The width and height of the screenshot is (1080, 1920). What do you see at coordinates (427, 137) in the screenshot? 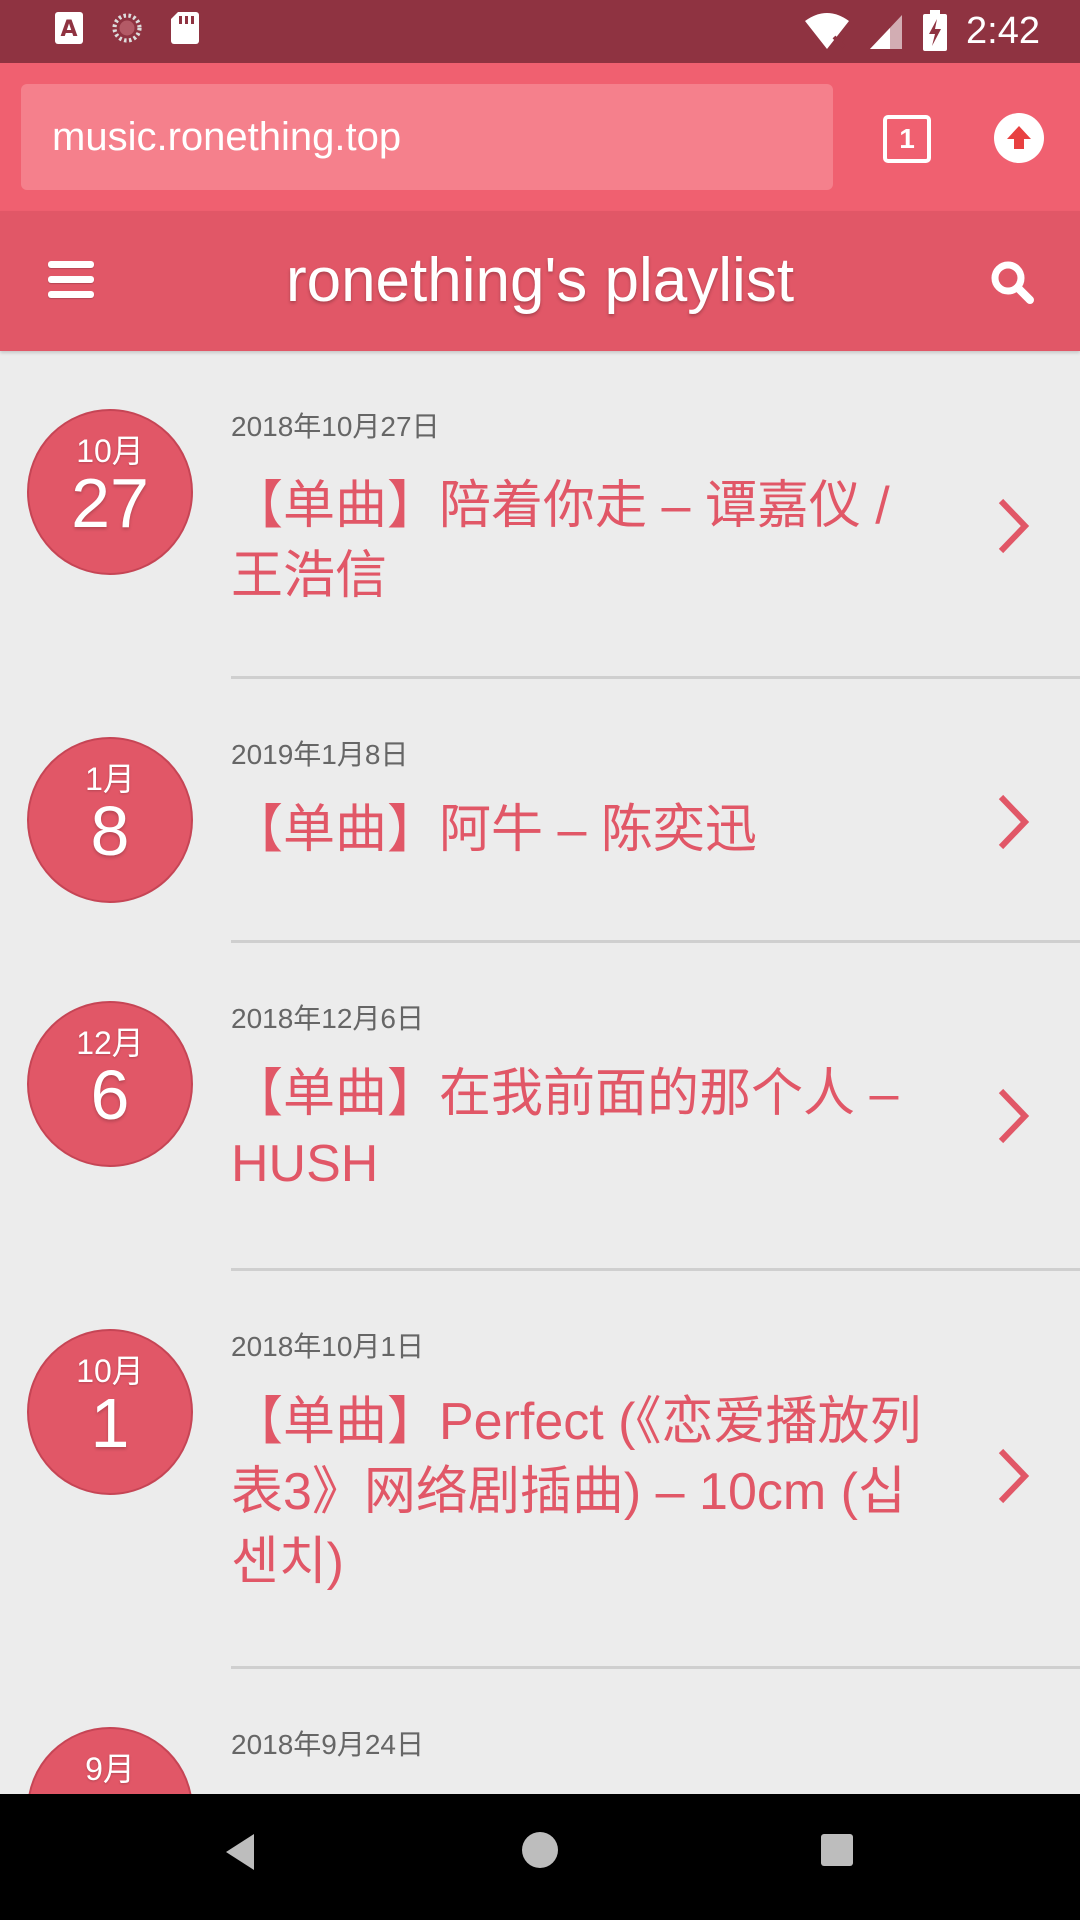
I see `url-field: music.ronething.top` at bounding box center [427, 137].